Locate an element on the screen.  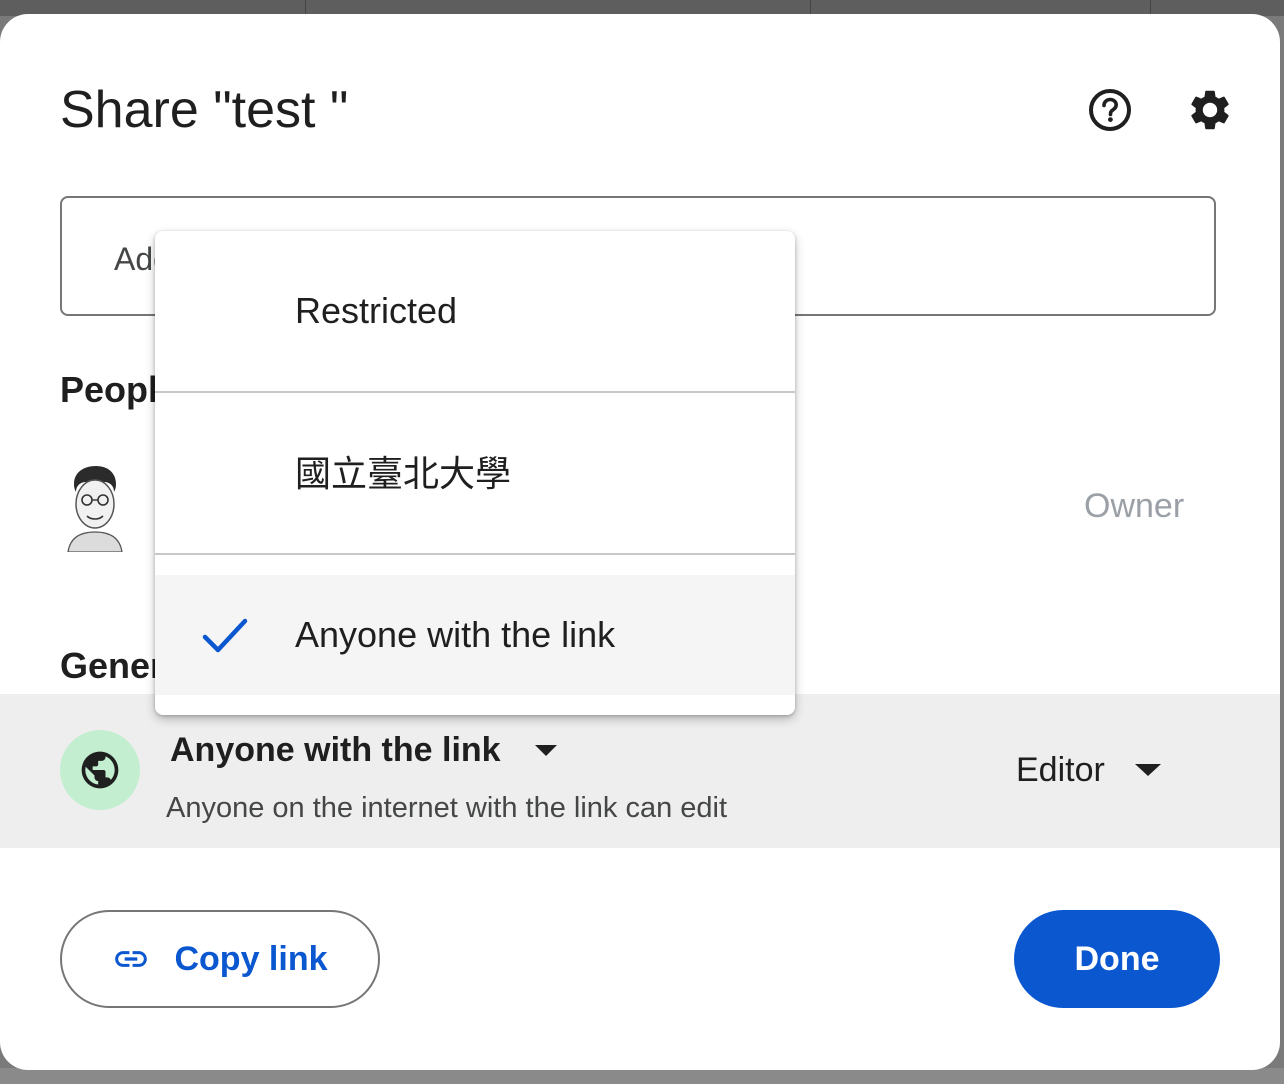
gear-icon is located at coordinates (1210, 110).